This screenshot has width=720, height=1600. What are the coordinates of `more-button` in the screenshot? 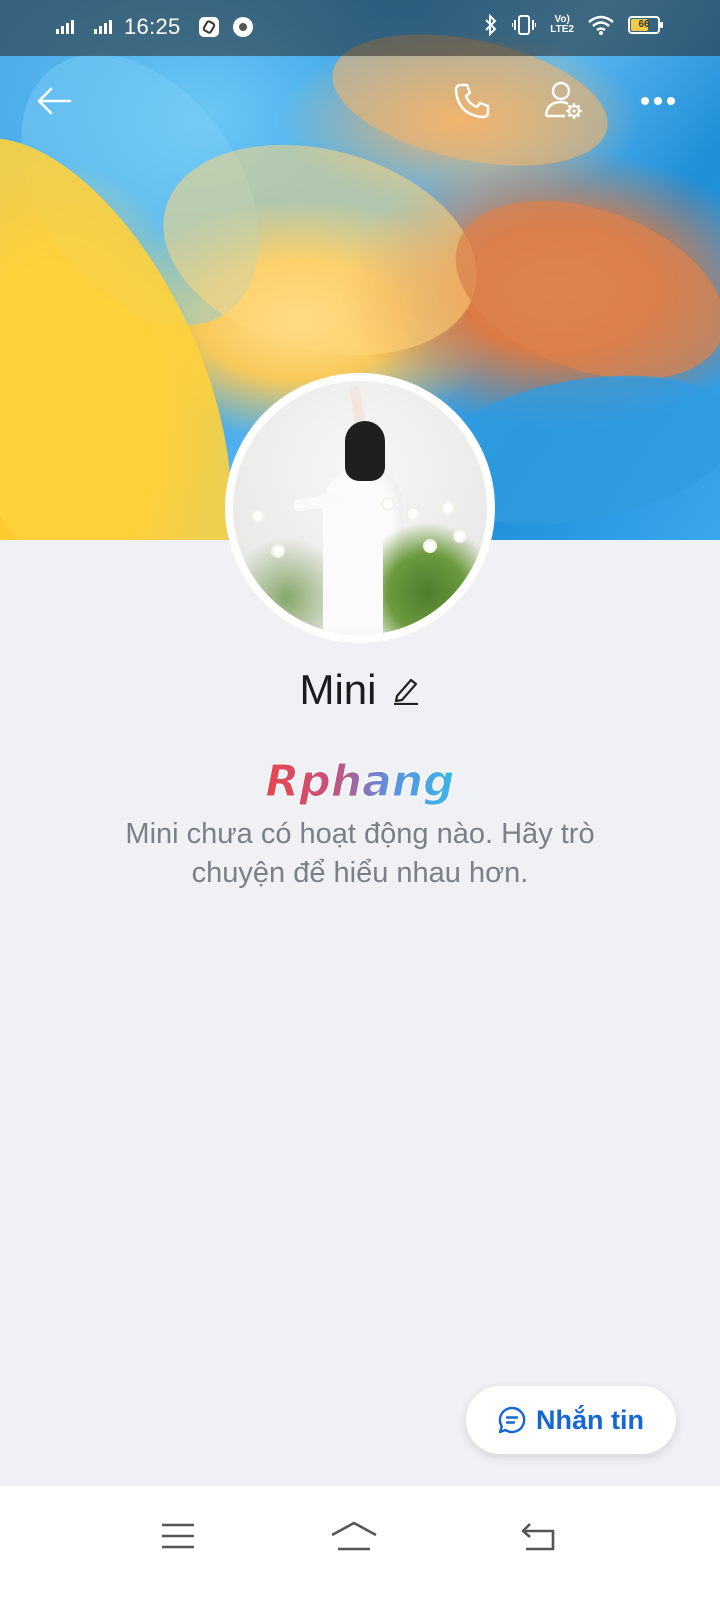 It's located at (658, 101).